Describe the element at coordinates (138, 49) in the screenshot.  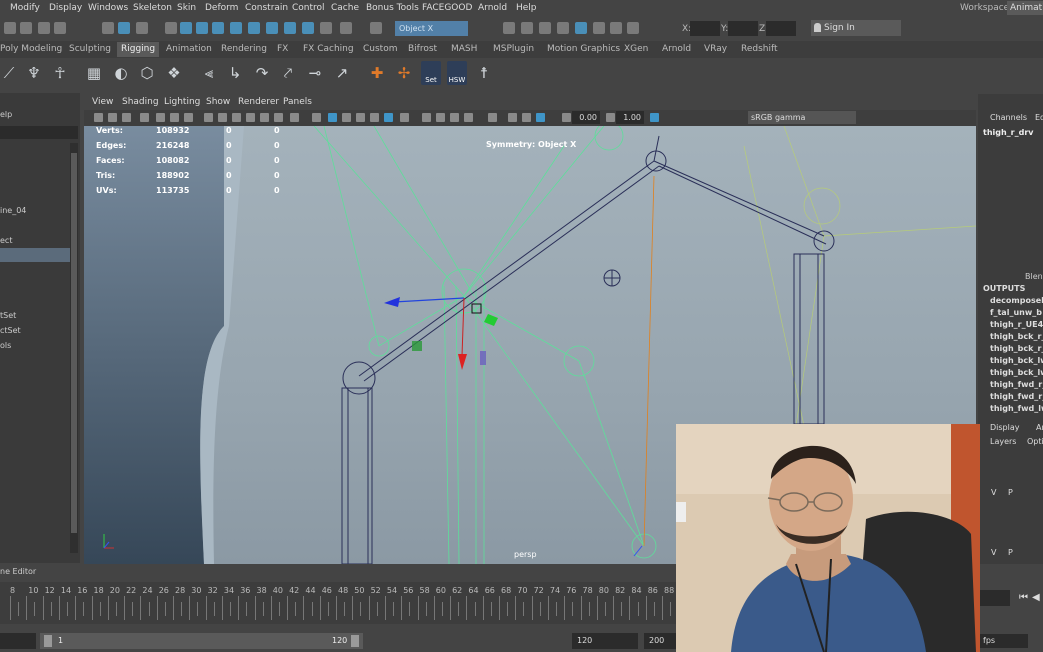
I see `tab-rigging: Rigging` at that location.